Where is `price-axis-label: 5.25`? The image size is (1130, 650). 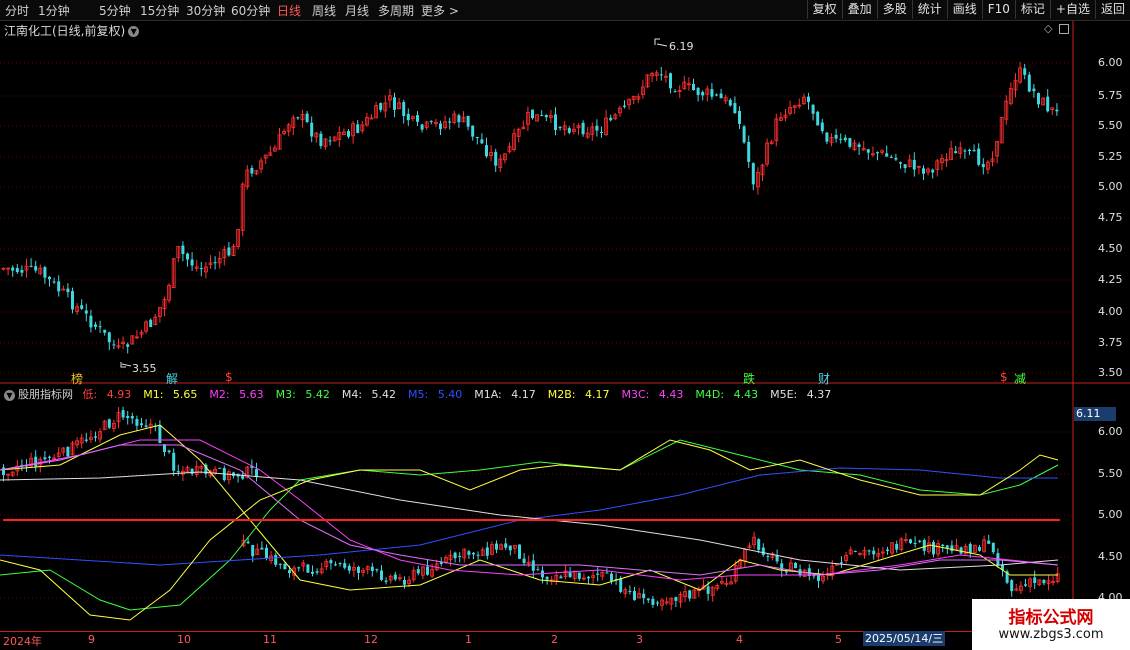
price-axis-label: 5.25 is located at coordinates (1110, 156).